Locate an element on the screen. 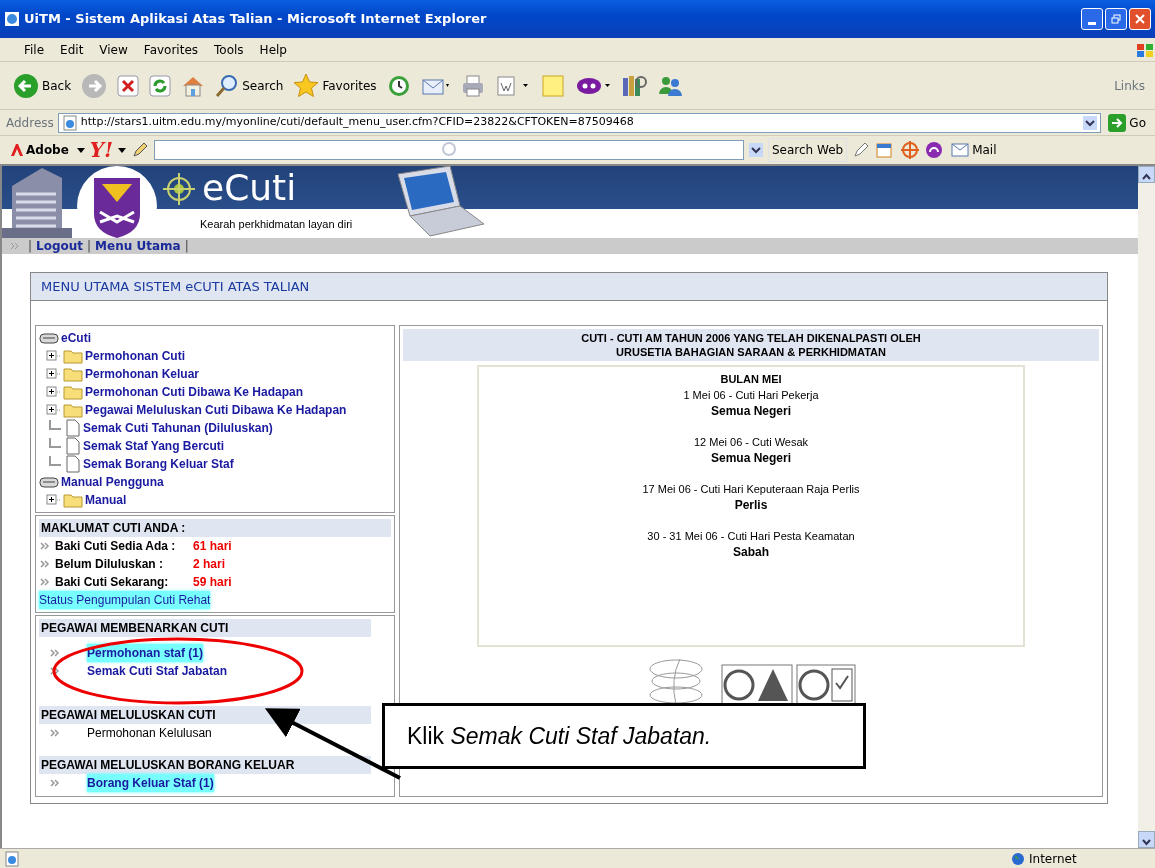 Image resolution: width=1155 pixels, height=868 pixels. menu-item: Edit is located at coordinates (72, 49).